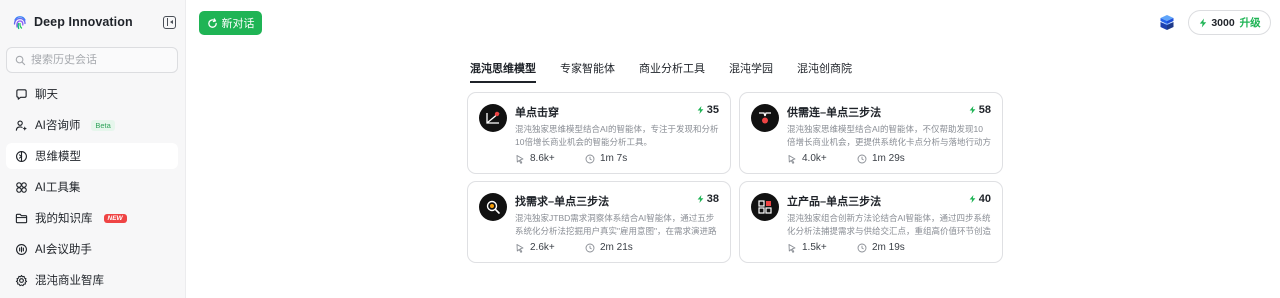 The image size is (1280, 298). Describe the element at coordinates (21, 218) in the screenshot. I see `folder-icon` at that location.